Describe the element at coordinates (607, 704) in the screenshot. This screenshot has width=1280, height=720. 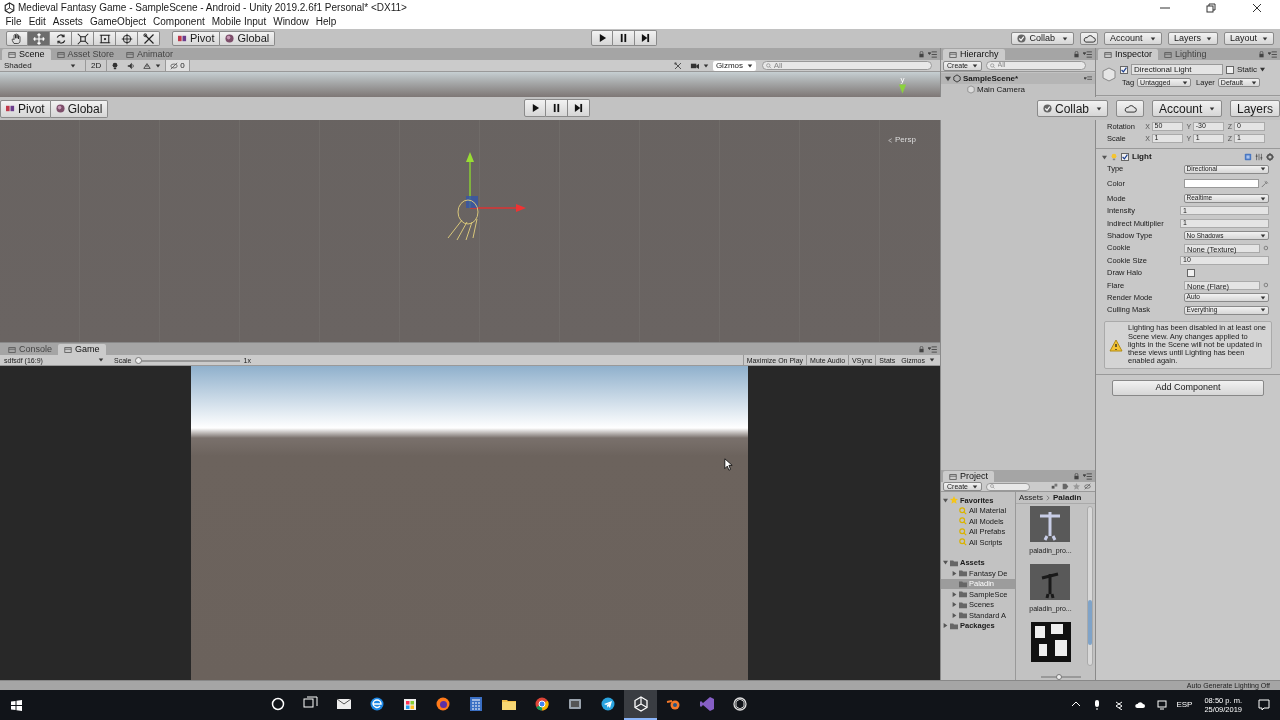
I see `paper-plane-icon` at that location.